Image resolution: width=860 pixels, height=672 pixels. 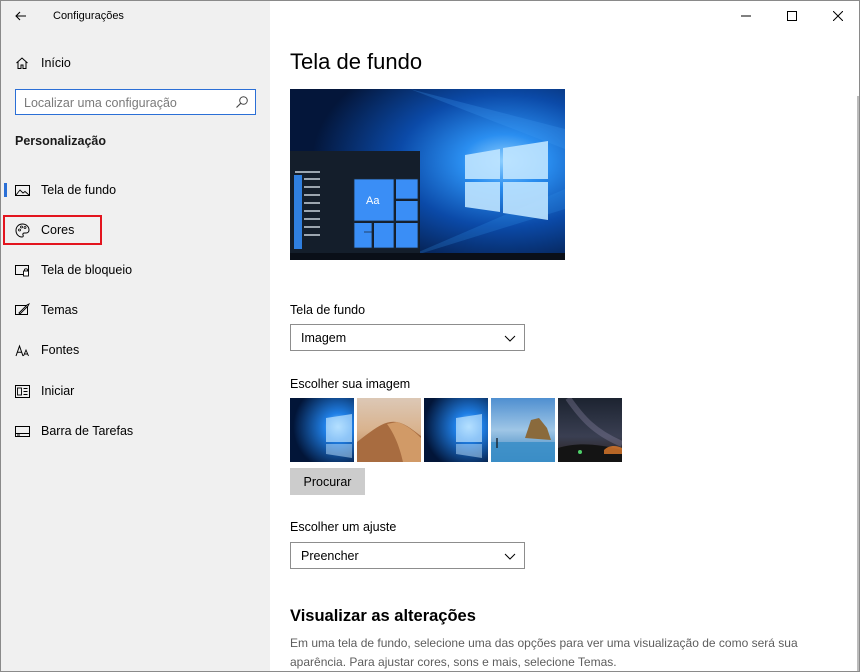 I want to click on preview-changes-title: Visualizar as alterações, so click(x=383, y=616).